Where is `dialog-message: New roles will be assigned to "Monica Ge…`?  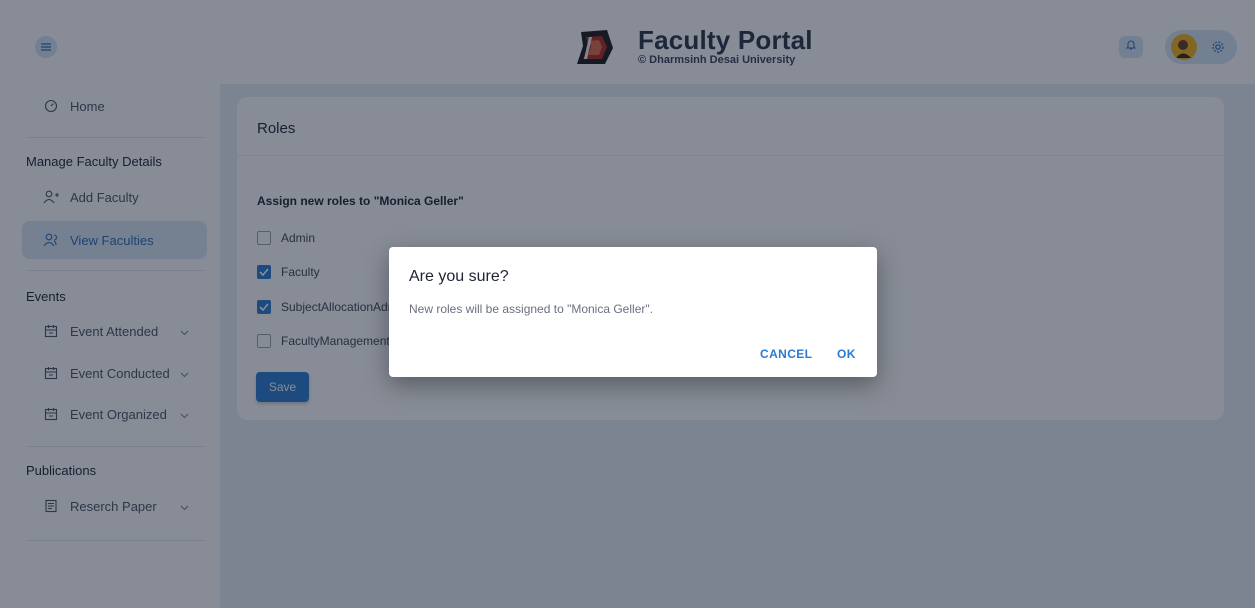 dialog-message: New roles will be assigned to "Monica Ge… is located at coordinates (531, 309).